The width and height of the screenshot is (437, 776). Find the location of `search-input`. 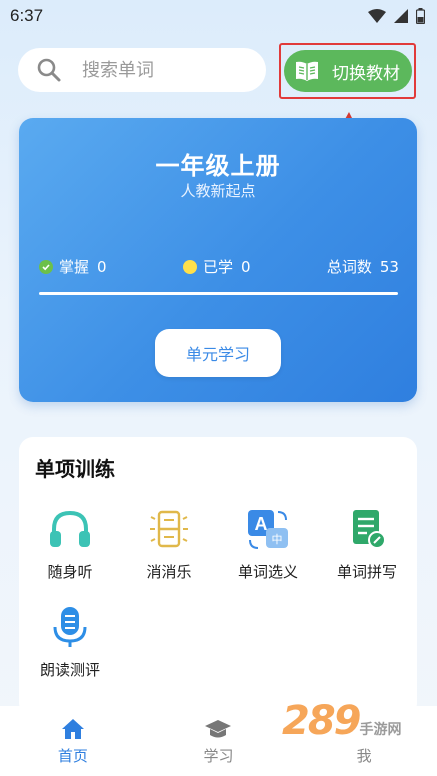

search-input is located at coordinates (157, 70).